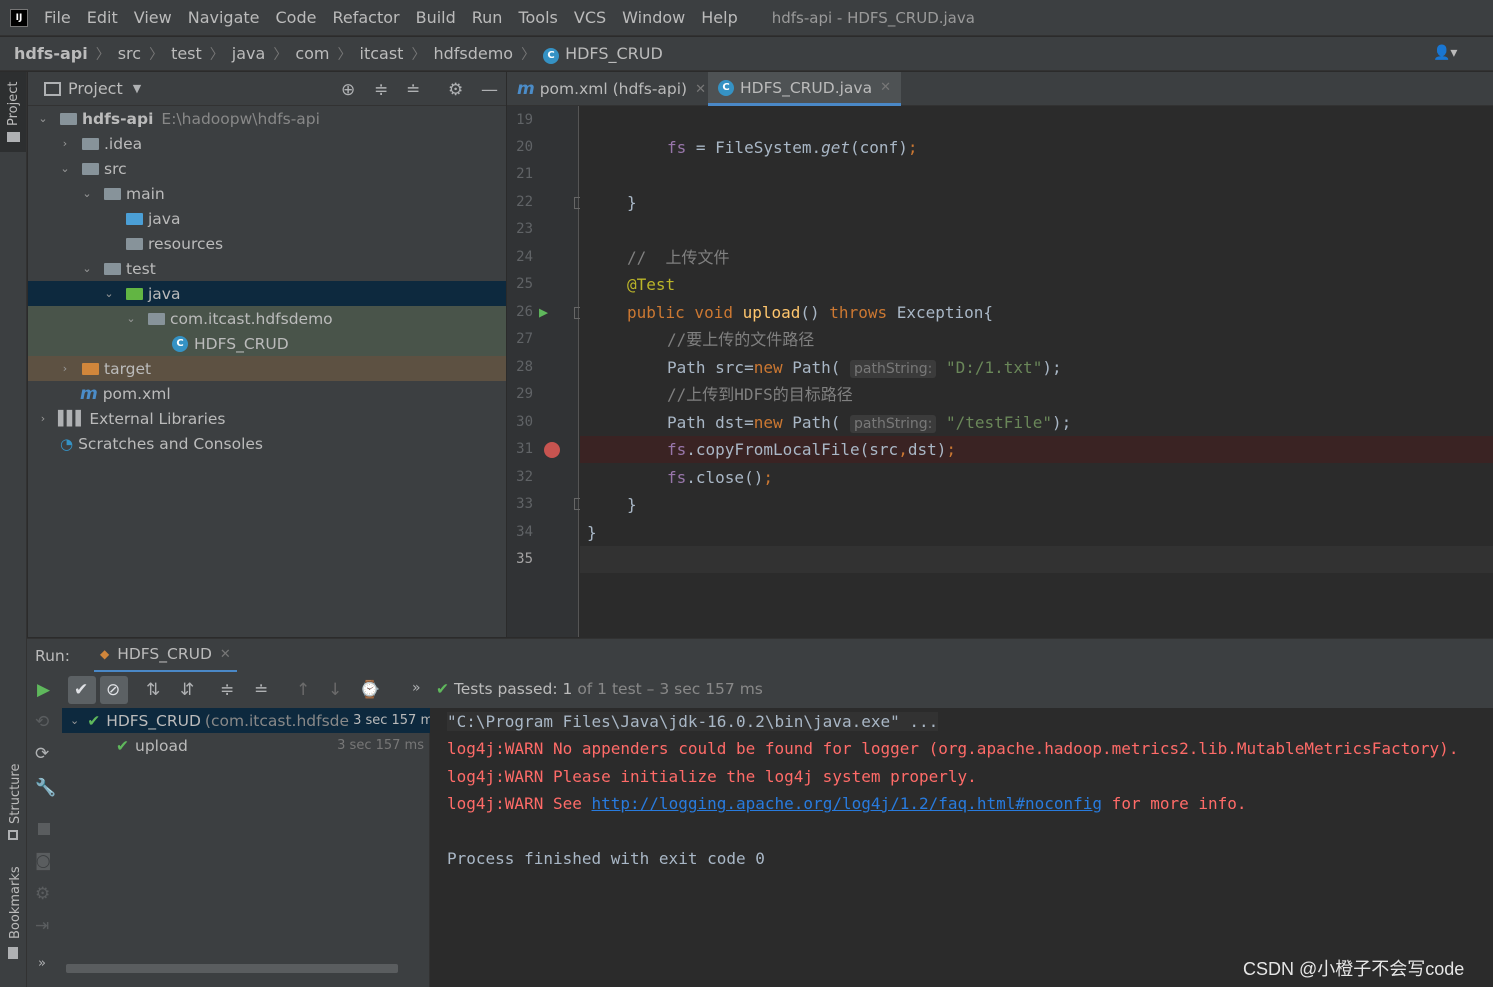 This screenshot has height=987, width=1493. I want to click on tree-item-package: ⌄ com.itcast.hdfsdemo, so click(267, 318).